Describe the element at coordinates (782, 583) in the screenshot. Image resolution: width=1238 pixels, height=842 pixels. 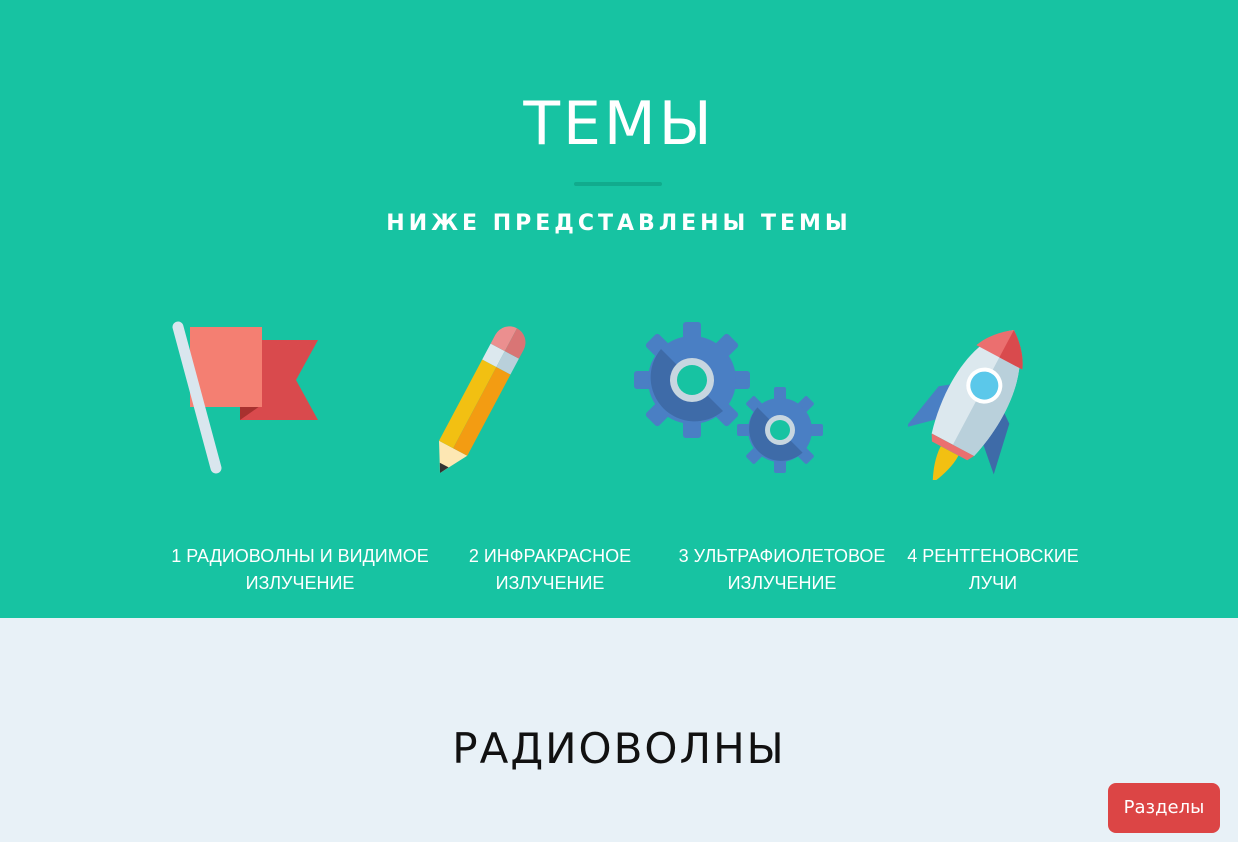
I see `topic-3-label-line2: ИЗЛУЧЕНИЕ` at that location.